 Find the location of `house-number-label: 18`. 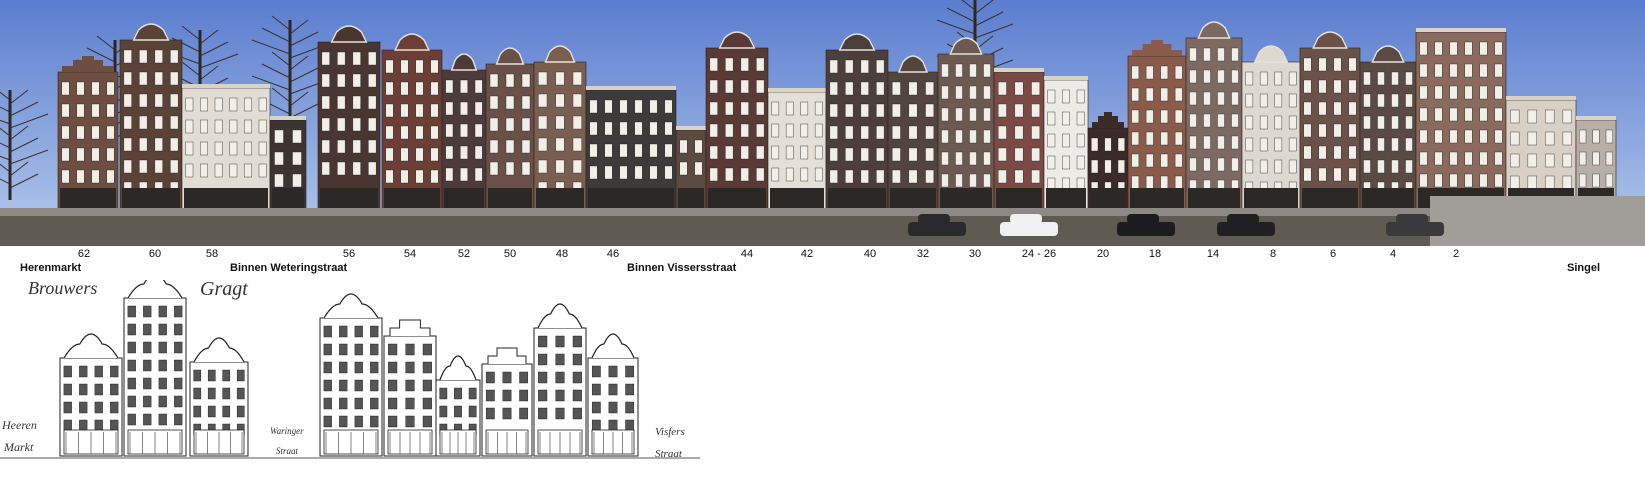

house-number-label: 18 is located at coordinates (1155, 254).